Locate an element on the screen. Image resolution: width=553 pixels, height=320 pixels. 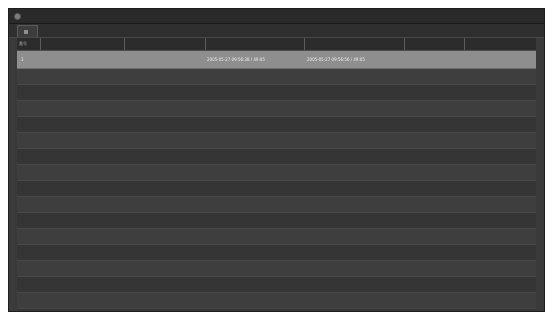
app-icon is located at coordinates (17, 16).